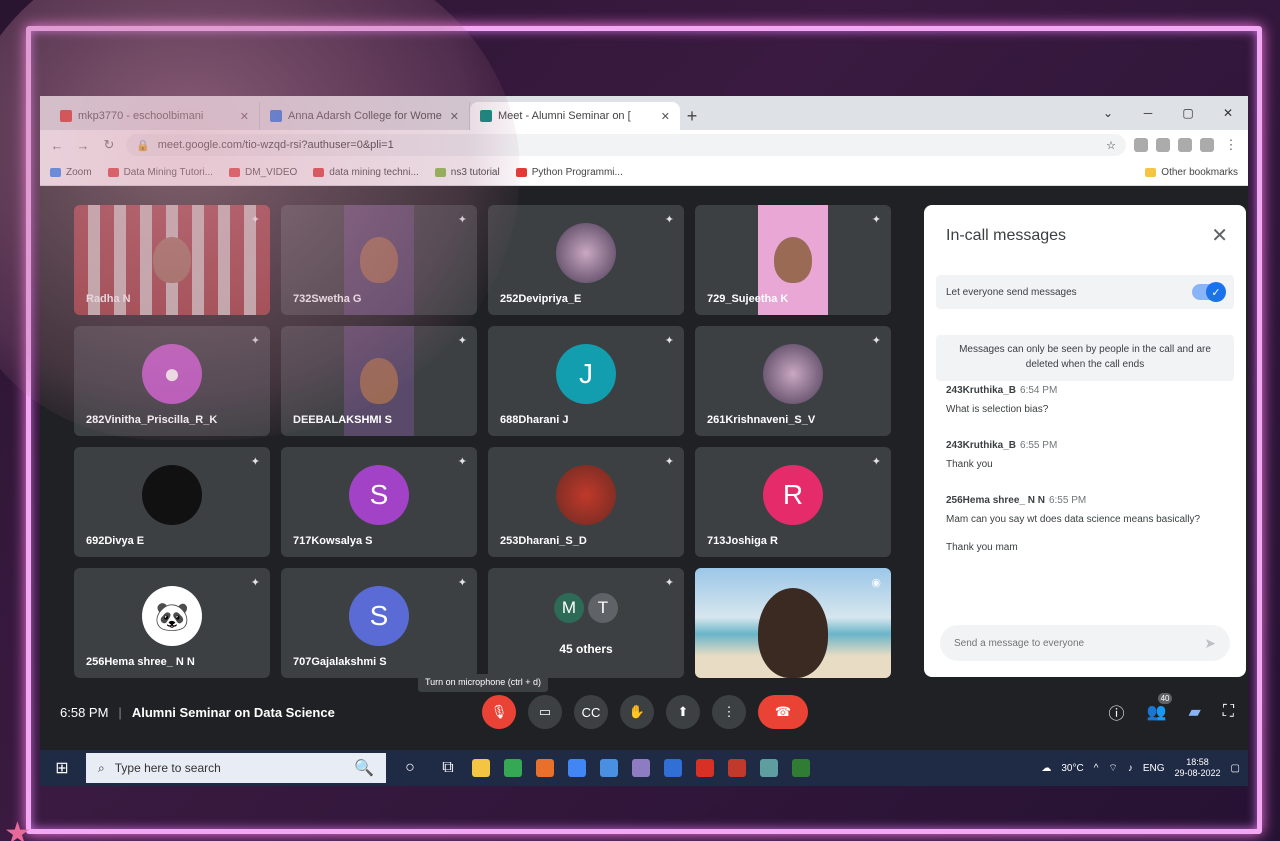  Describe the element at coordinates (1148, 113) in the screenshot. I see `minimize-icon: ─` at that location.